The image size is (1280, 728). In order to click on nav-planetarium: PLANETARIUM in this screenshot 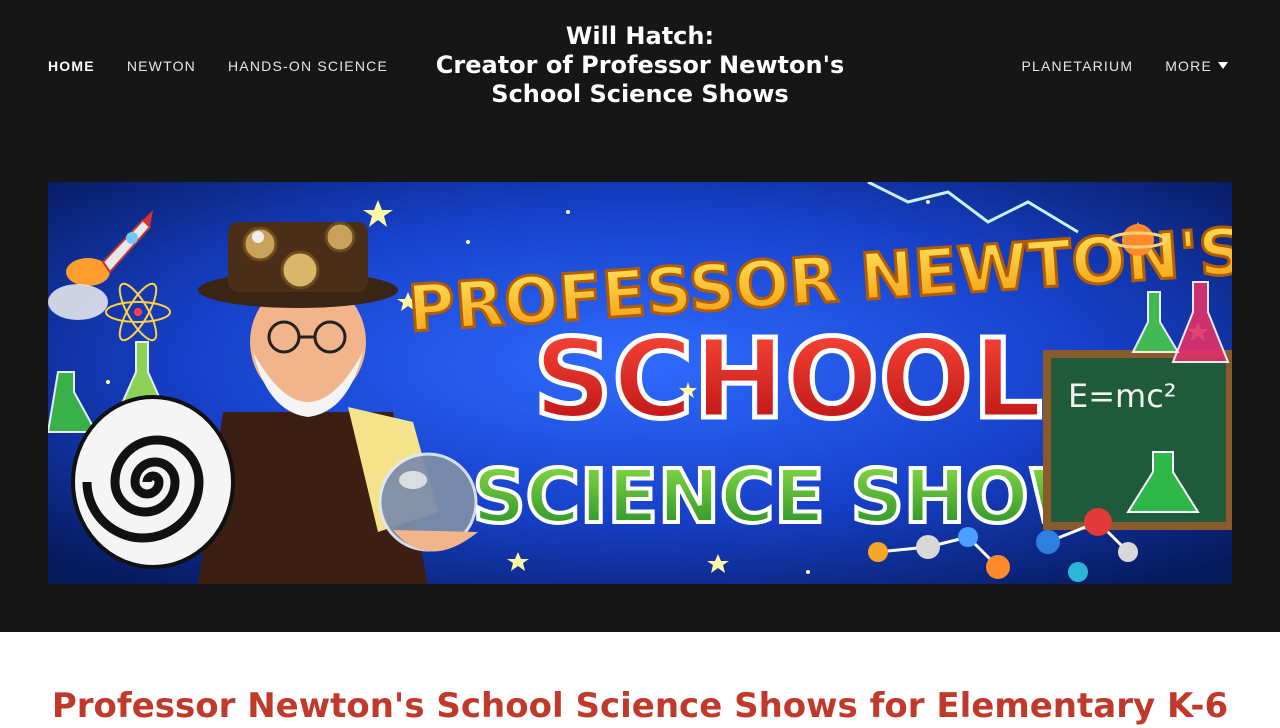, I will do `click(1077, 66)`.